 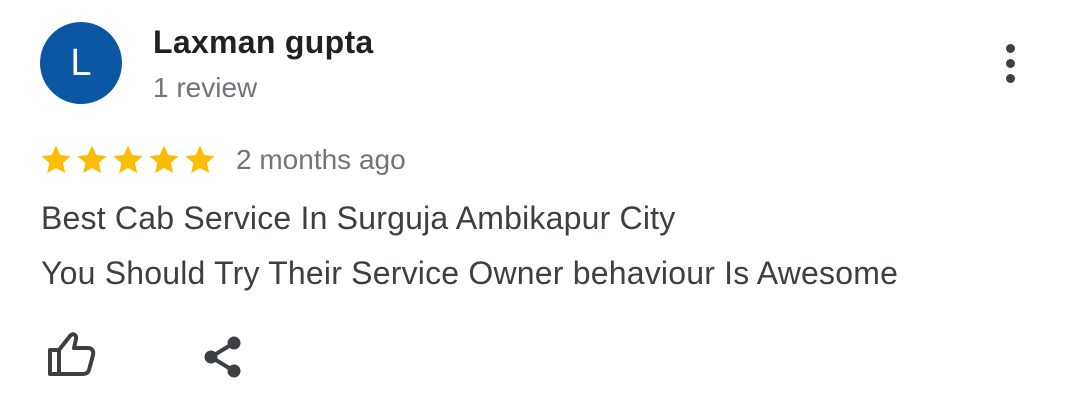 I want to click on more-options-button, so click(x=1010, y=63).